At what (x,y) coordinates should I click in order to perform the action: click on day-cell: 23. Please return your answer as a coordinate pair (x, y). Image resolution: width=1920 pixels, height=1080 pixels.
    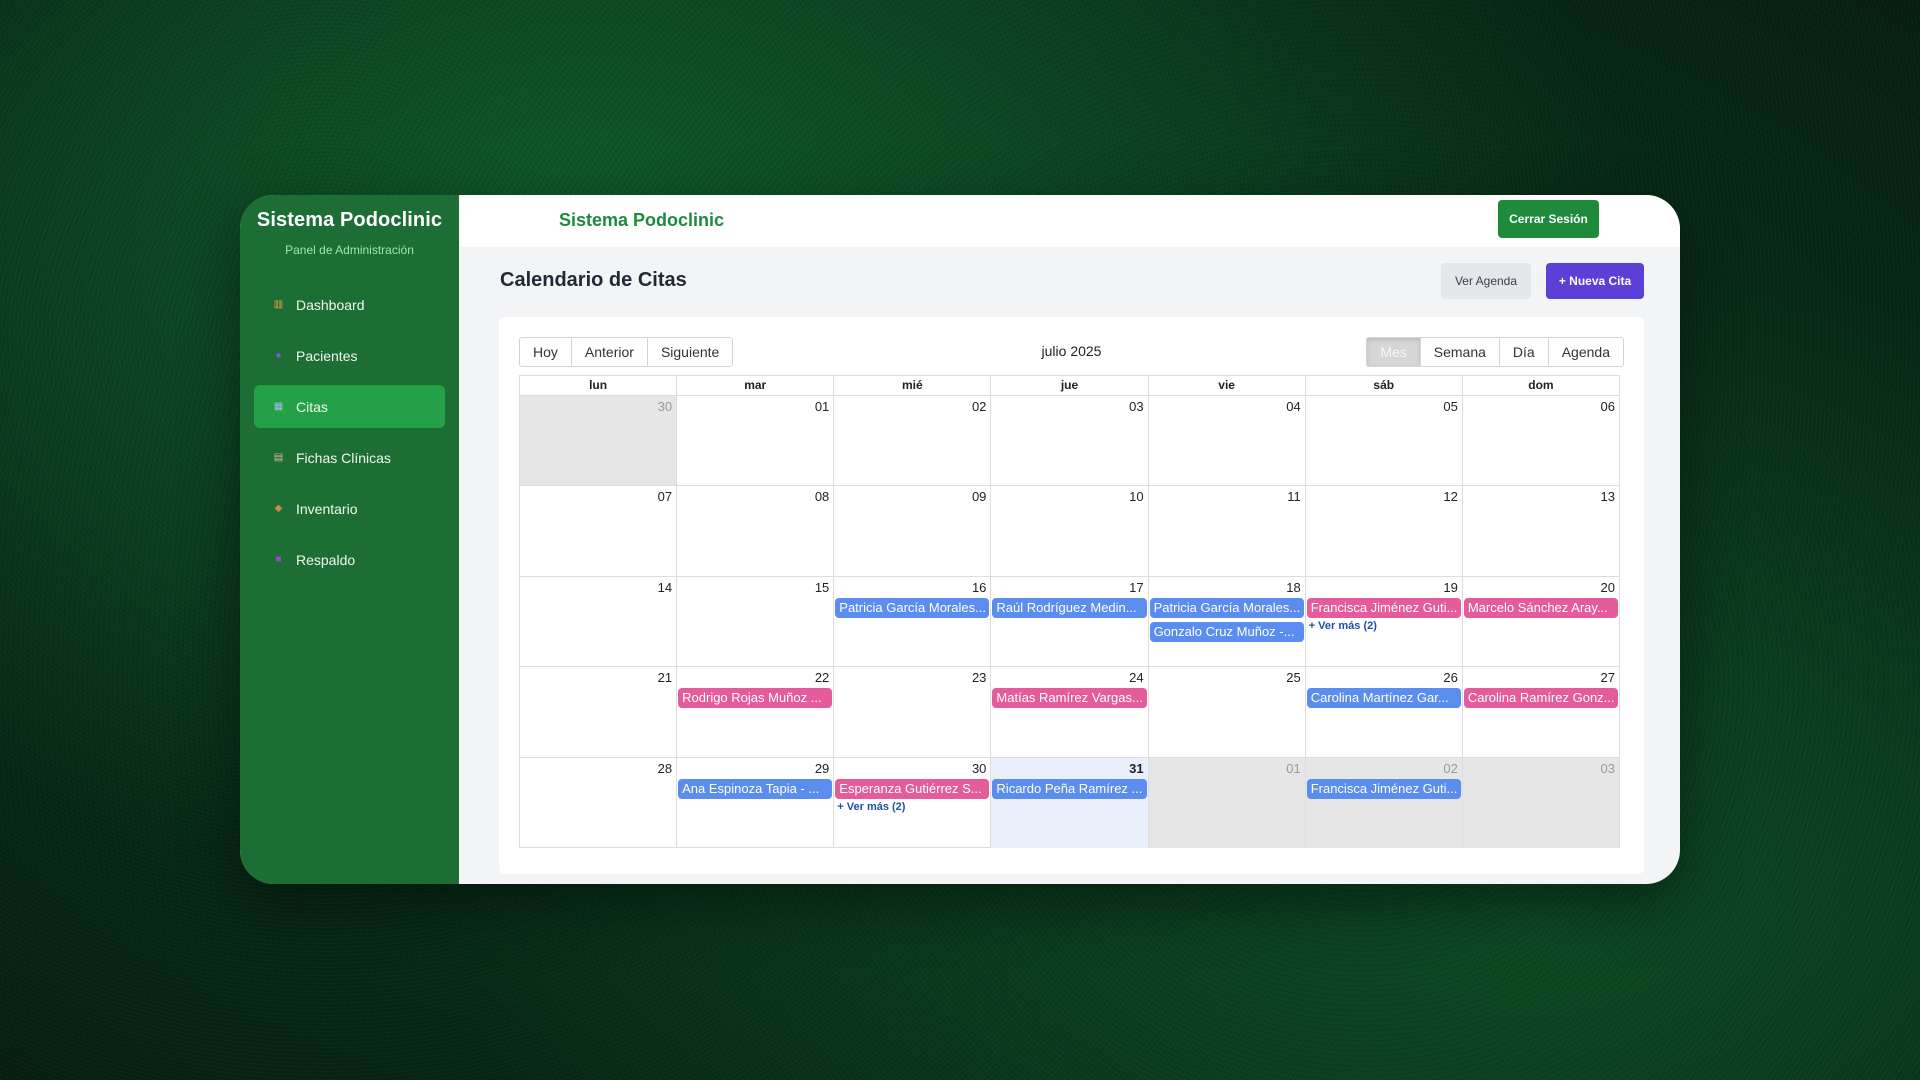
    Looking at the image, I should click on (911, 712).